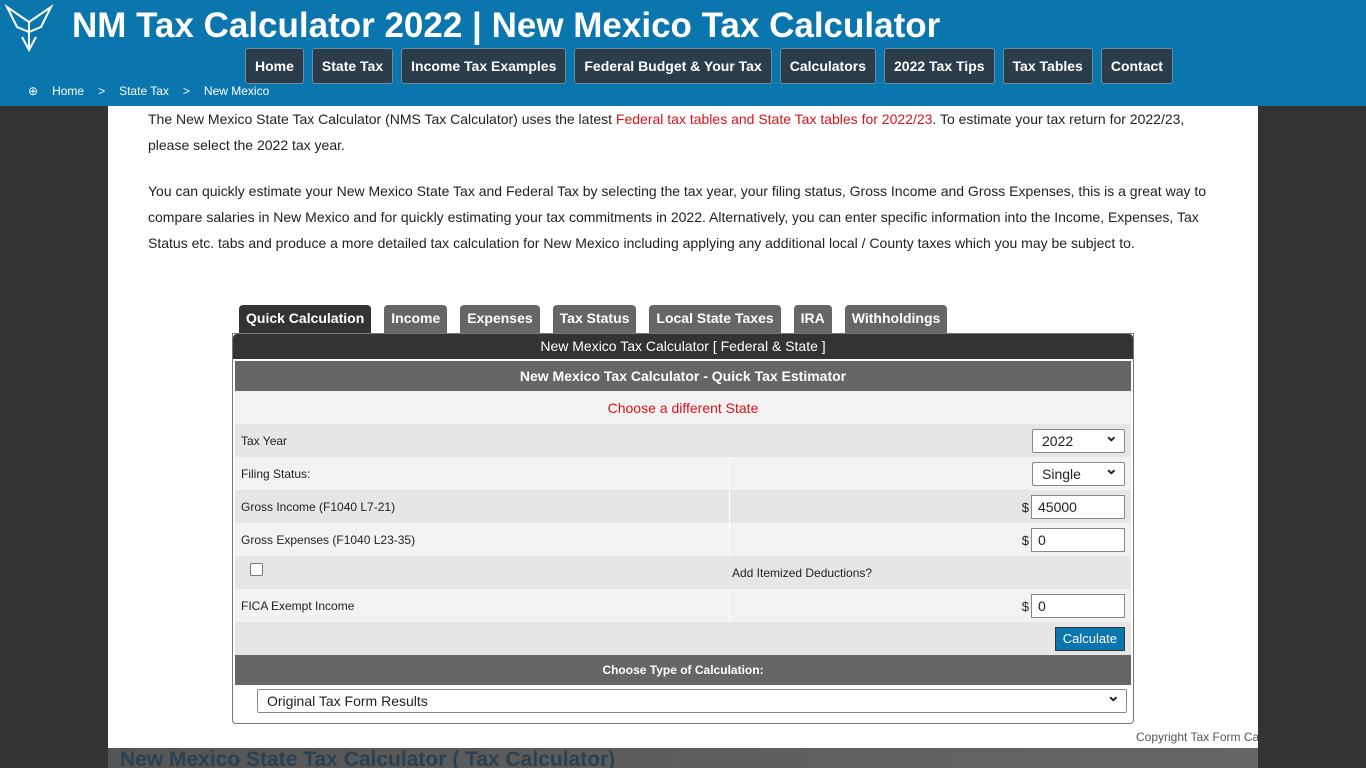 This screenshot has height=768, width=1366. I want to click on gross-expenses-label: Gross Expenses (F1040 L23-35), so click(482, 539).